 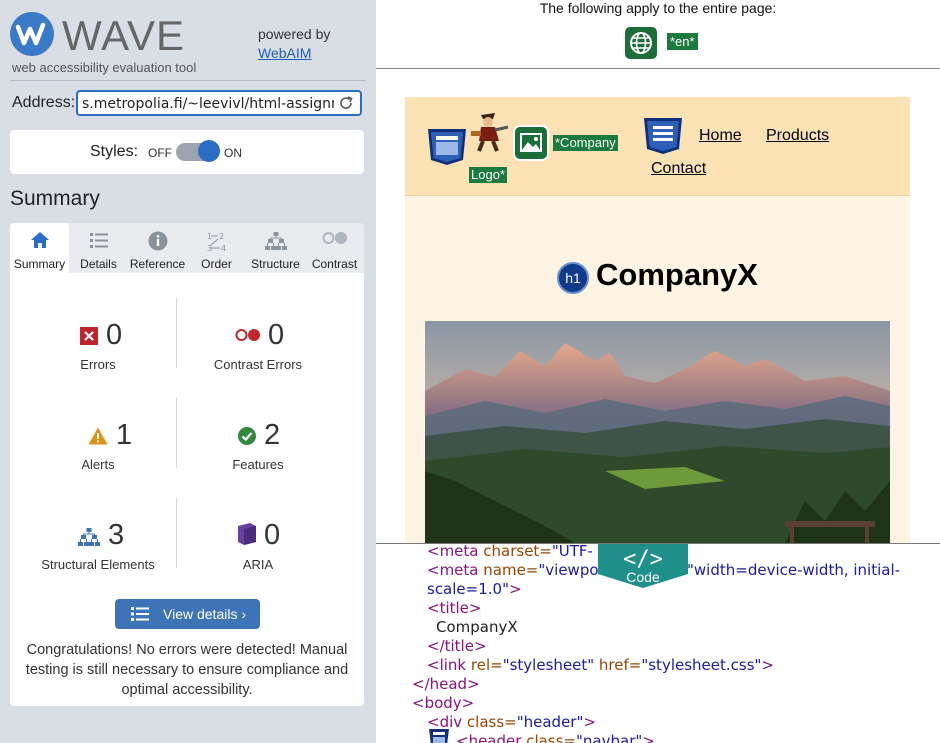 What do you see at coordinates (585, 143) in the screenshot?
I see `alt-text-badge: *Company` at bounding box center [585, 143].